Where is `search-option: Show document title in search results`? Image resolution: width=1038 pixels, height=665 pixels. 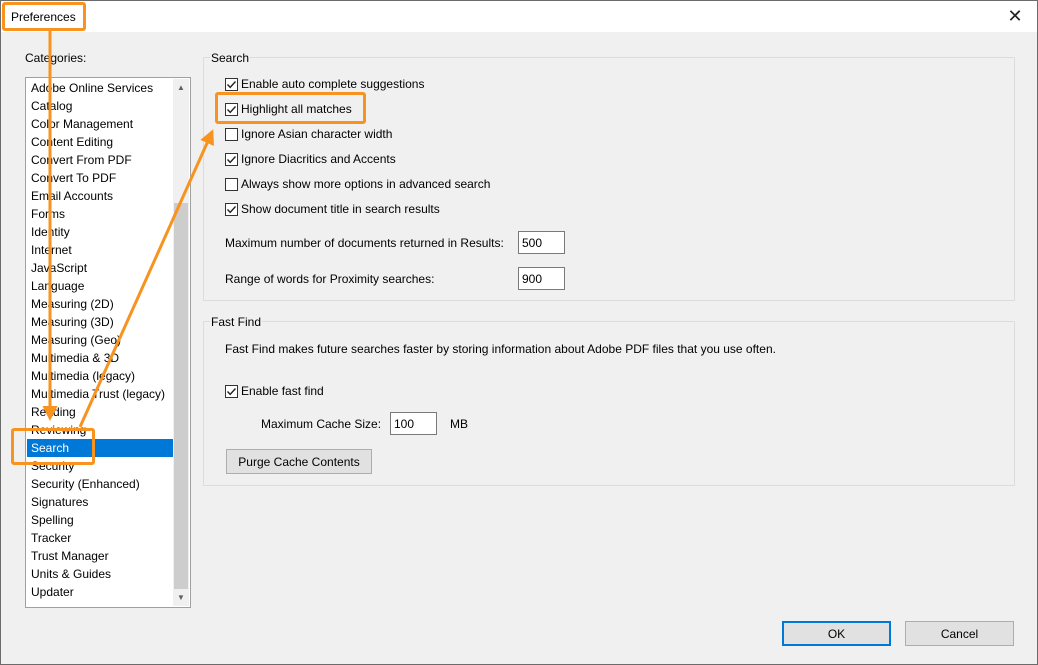 search-option: Show document title in search results is located at coordinates (357, 209).